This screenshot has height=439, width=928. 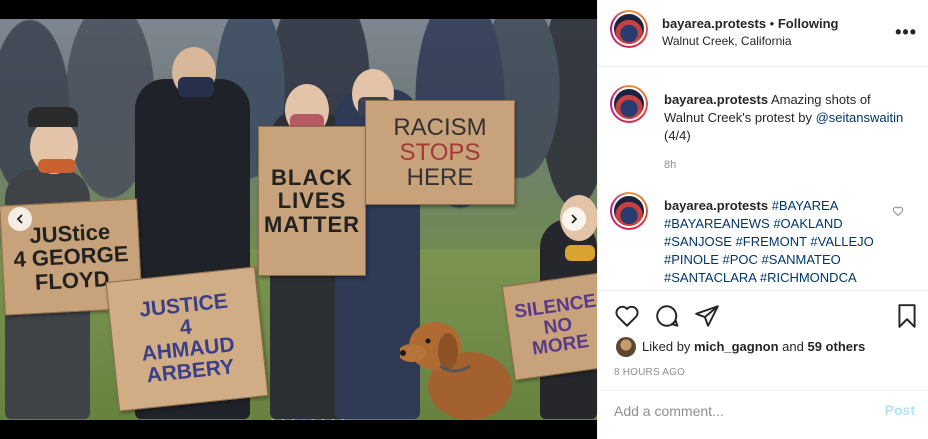 I want to click on sign-silence-no-more: SILENCE NO MORE, so click(x=549, y=326).